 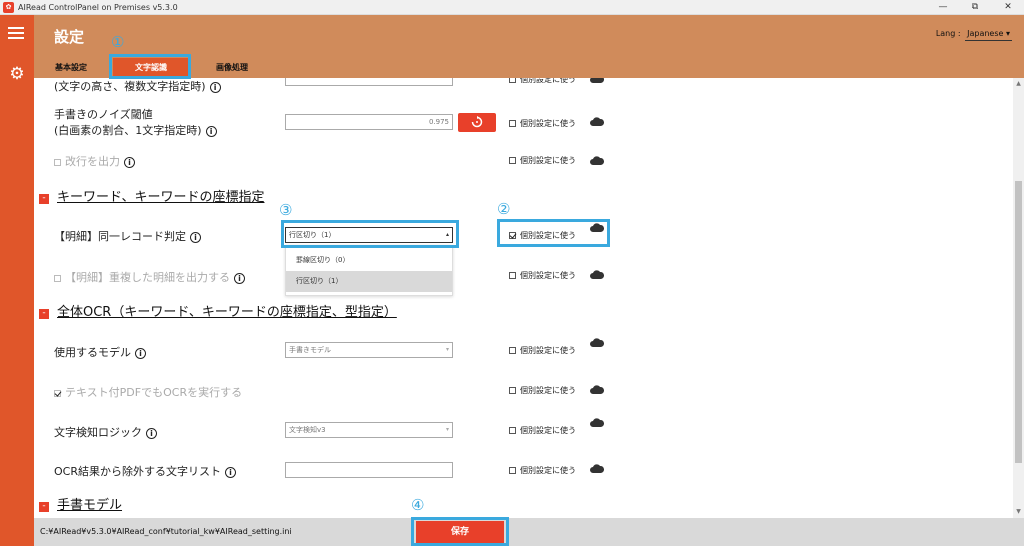 What do you see at coordinates (369, 350) in the screenshot?
I see `model-select: 手書きモデル ▾` at bounding box center [369, 350].